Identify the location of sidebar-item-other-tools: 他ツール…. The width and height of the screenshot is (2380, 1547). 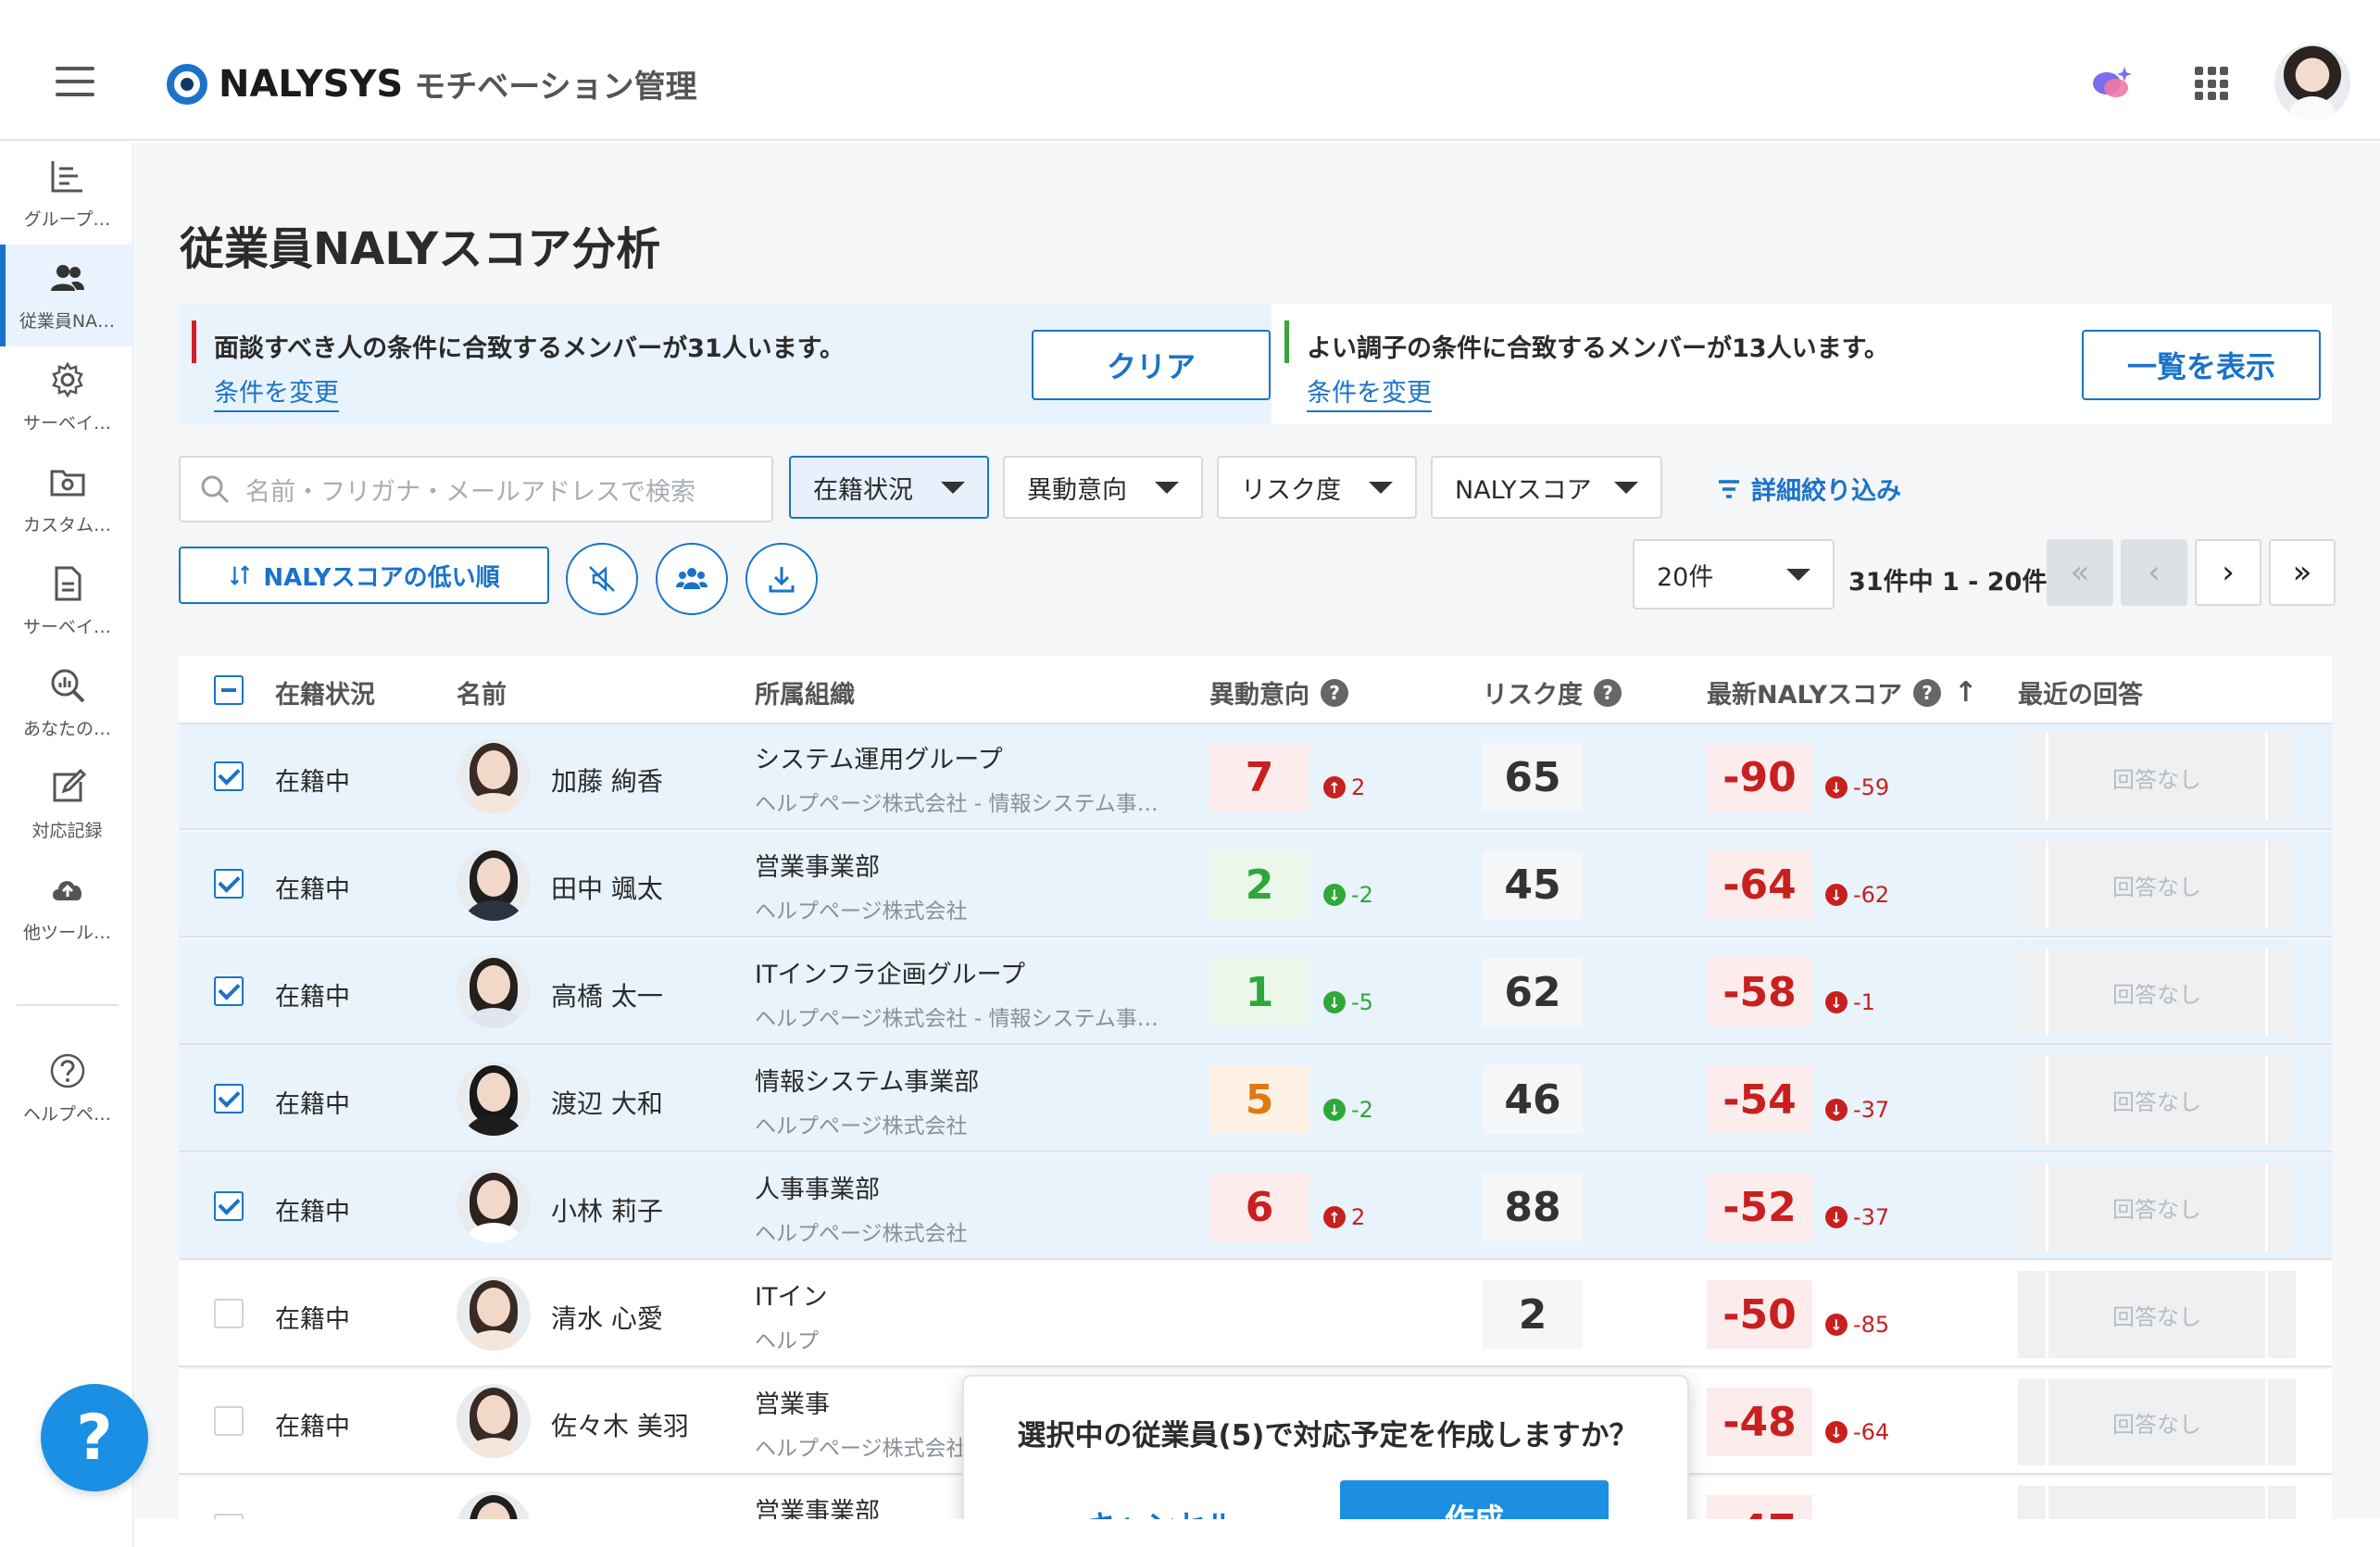
(67, 907).